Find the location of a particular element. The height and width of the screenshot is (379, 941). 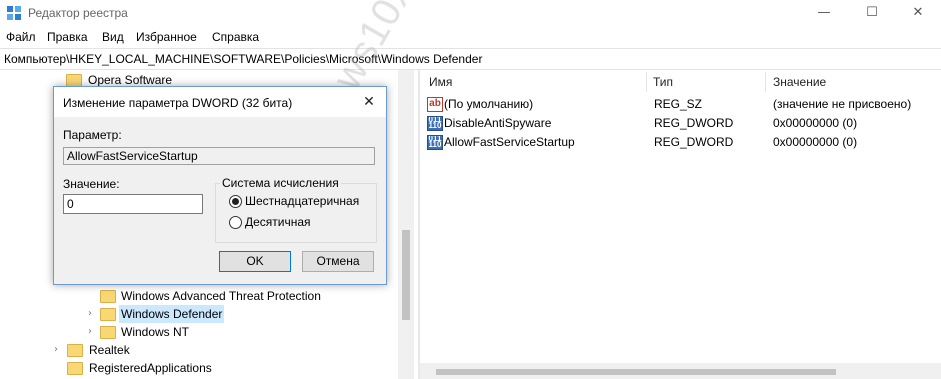

radio-hexadecimal is located at coordinates (235, 201).